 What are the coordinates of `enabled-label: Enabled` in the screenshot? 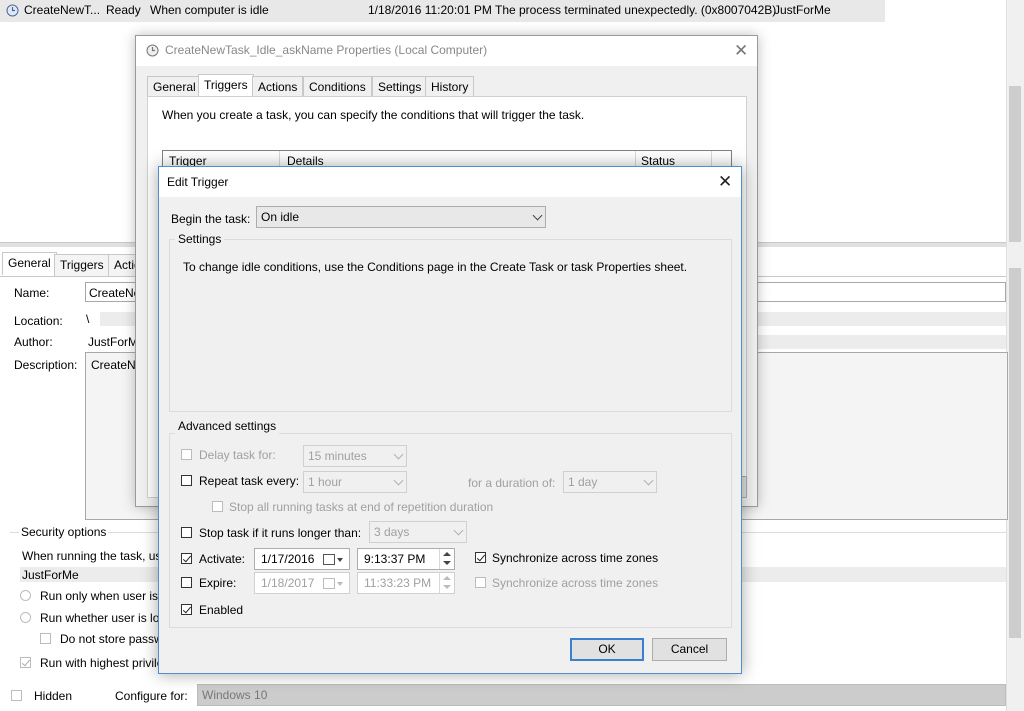 It's located at (221, 610).